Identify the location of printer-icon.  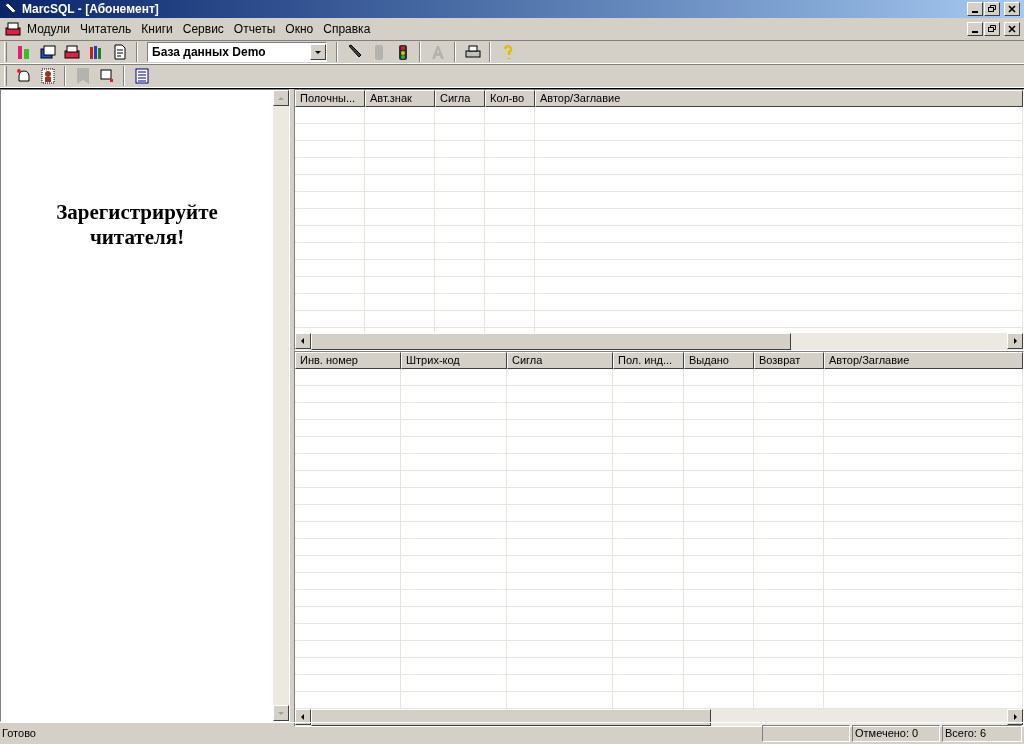
(472, 52).